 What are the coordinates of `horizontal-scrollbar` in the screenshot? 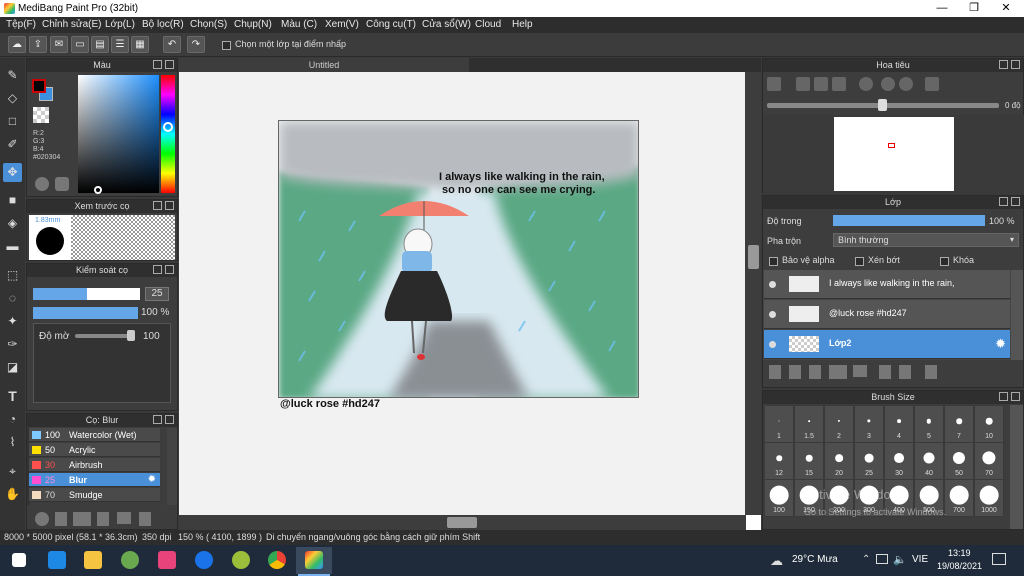 It's located at (462, 522).